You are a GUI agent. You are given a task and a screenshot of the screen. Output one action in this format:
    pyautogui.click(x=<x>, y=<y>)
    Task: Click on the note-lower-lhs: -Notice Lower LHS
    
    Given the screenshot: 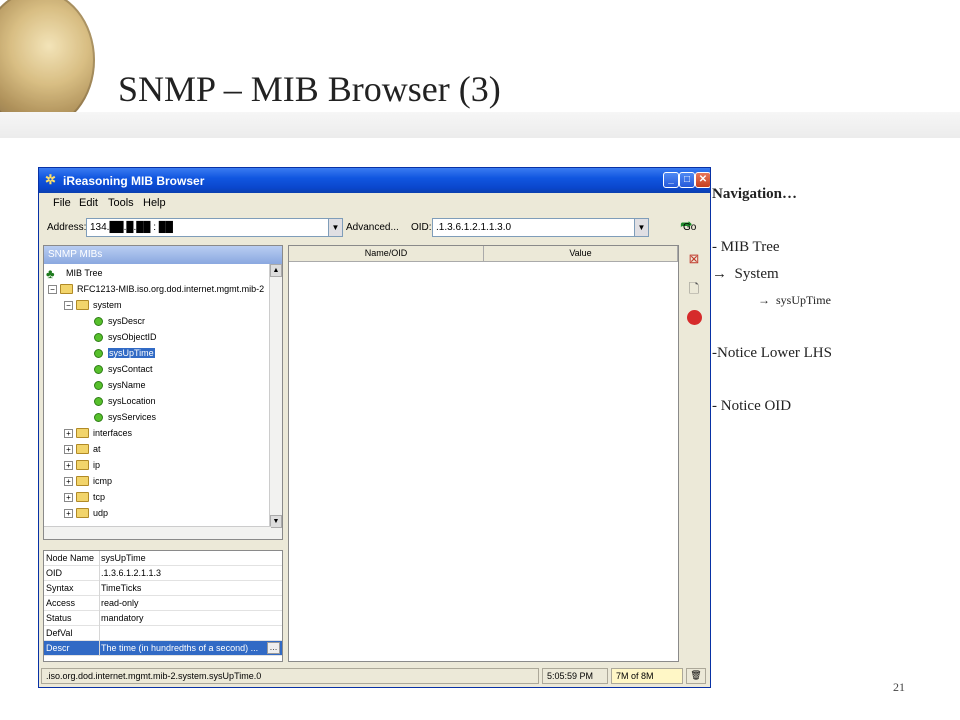 What is the action you would take?
    pyautogui.click(x=772, y=353)
    